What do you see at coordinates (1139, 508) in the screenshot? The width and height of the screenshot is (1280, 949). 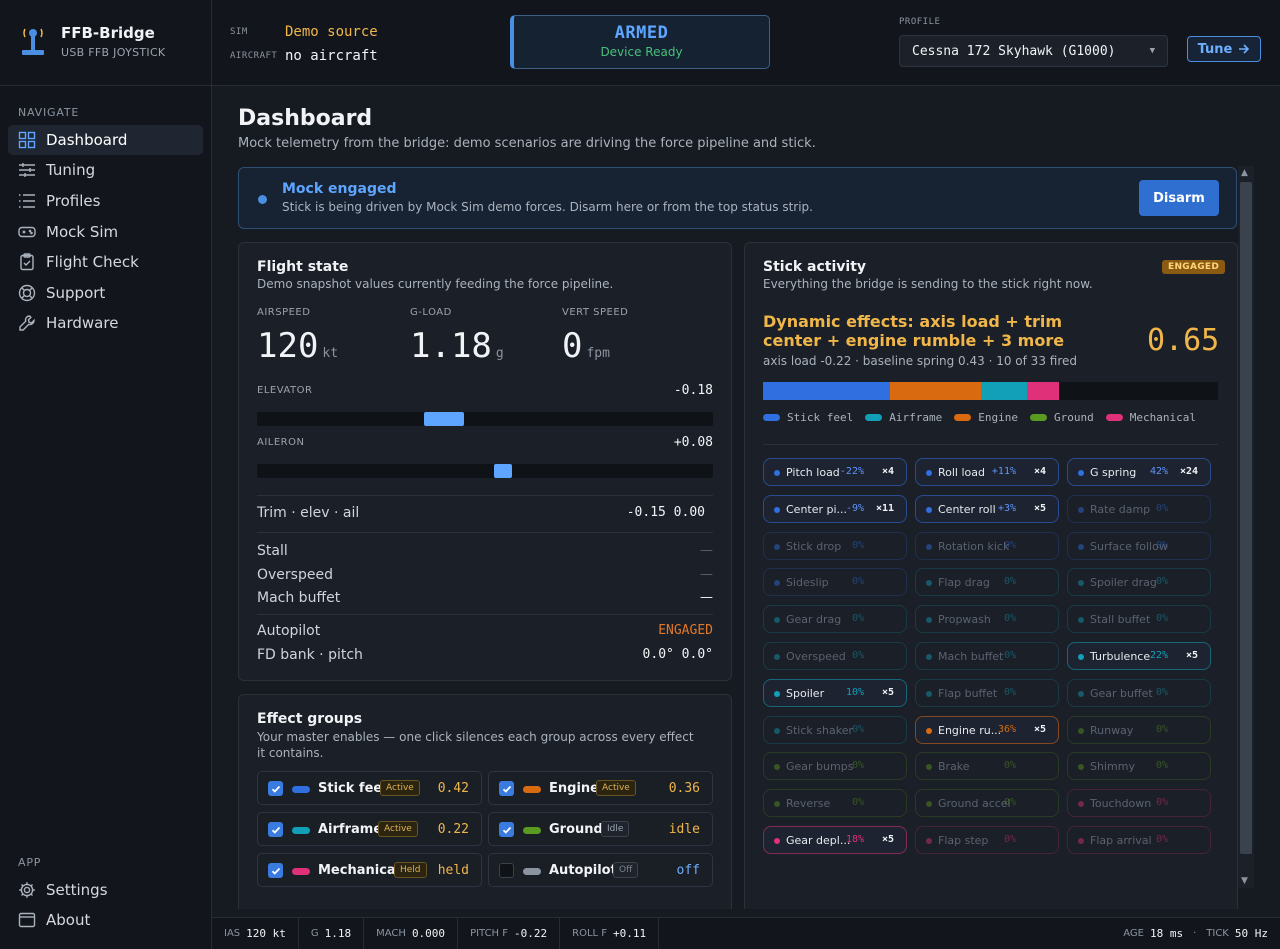 I see `effect-pill-rate-damp: Rate damp 0%` at bounding box center [1139, 508].